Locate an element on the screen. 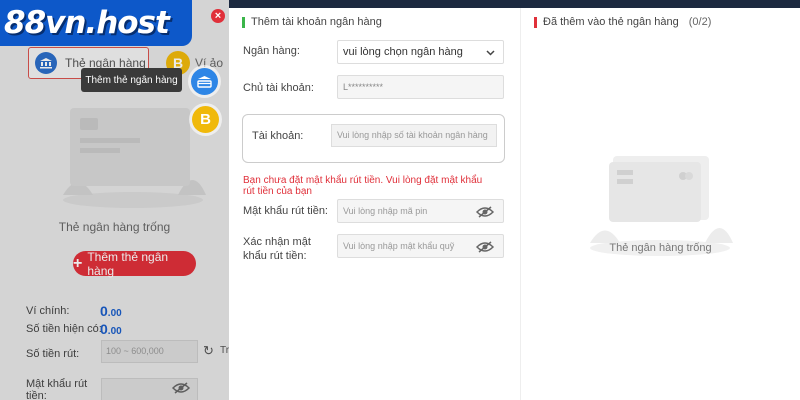 The height and width of the screenshot is (400, 800). virtual-wallet-side-button: B is located at coordinates (205, 119).